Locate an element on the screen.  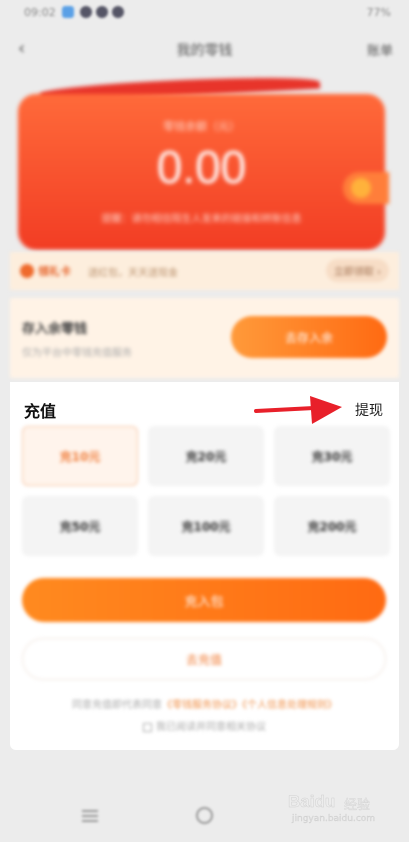
battery-indicator: 77% is located at coordinates (378, 12).